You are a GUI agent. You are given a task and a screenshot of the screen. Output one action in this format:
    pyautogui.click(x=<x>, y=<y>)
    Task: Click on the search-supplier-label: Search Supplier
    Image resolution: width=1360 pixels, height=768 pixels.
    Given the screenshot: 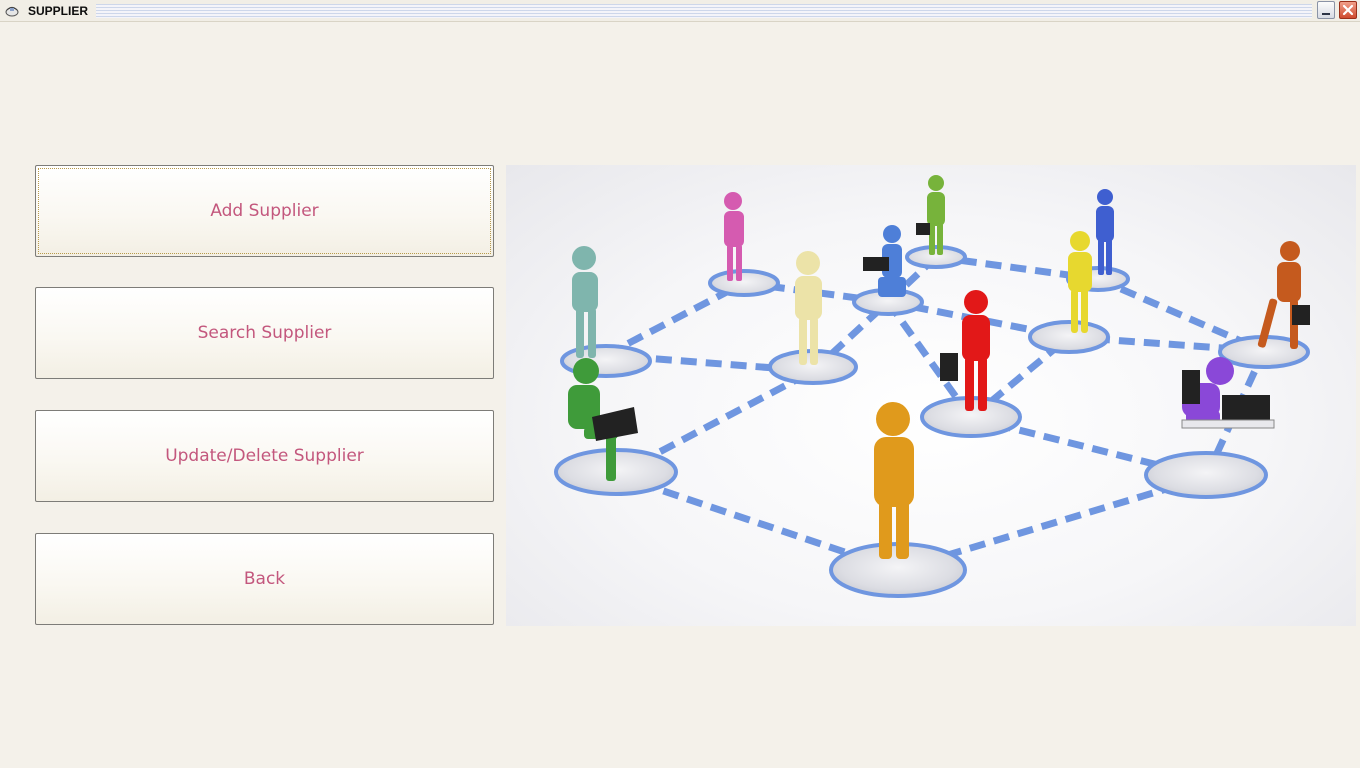 What is the action you would take?
    pyautogui.click(x=264, y=333)
    